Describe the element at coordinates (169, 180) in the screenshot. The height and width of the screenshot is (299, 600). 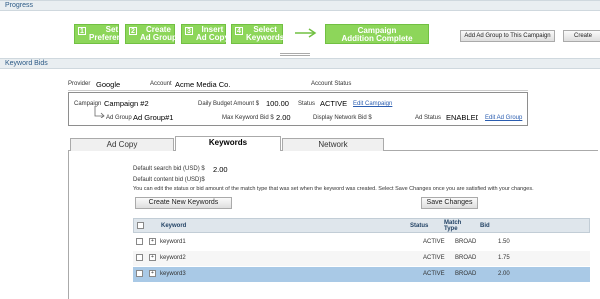
I see `default-content-bid-label: Default content bid (USD)$` at that location.